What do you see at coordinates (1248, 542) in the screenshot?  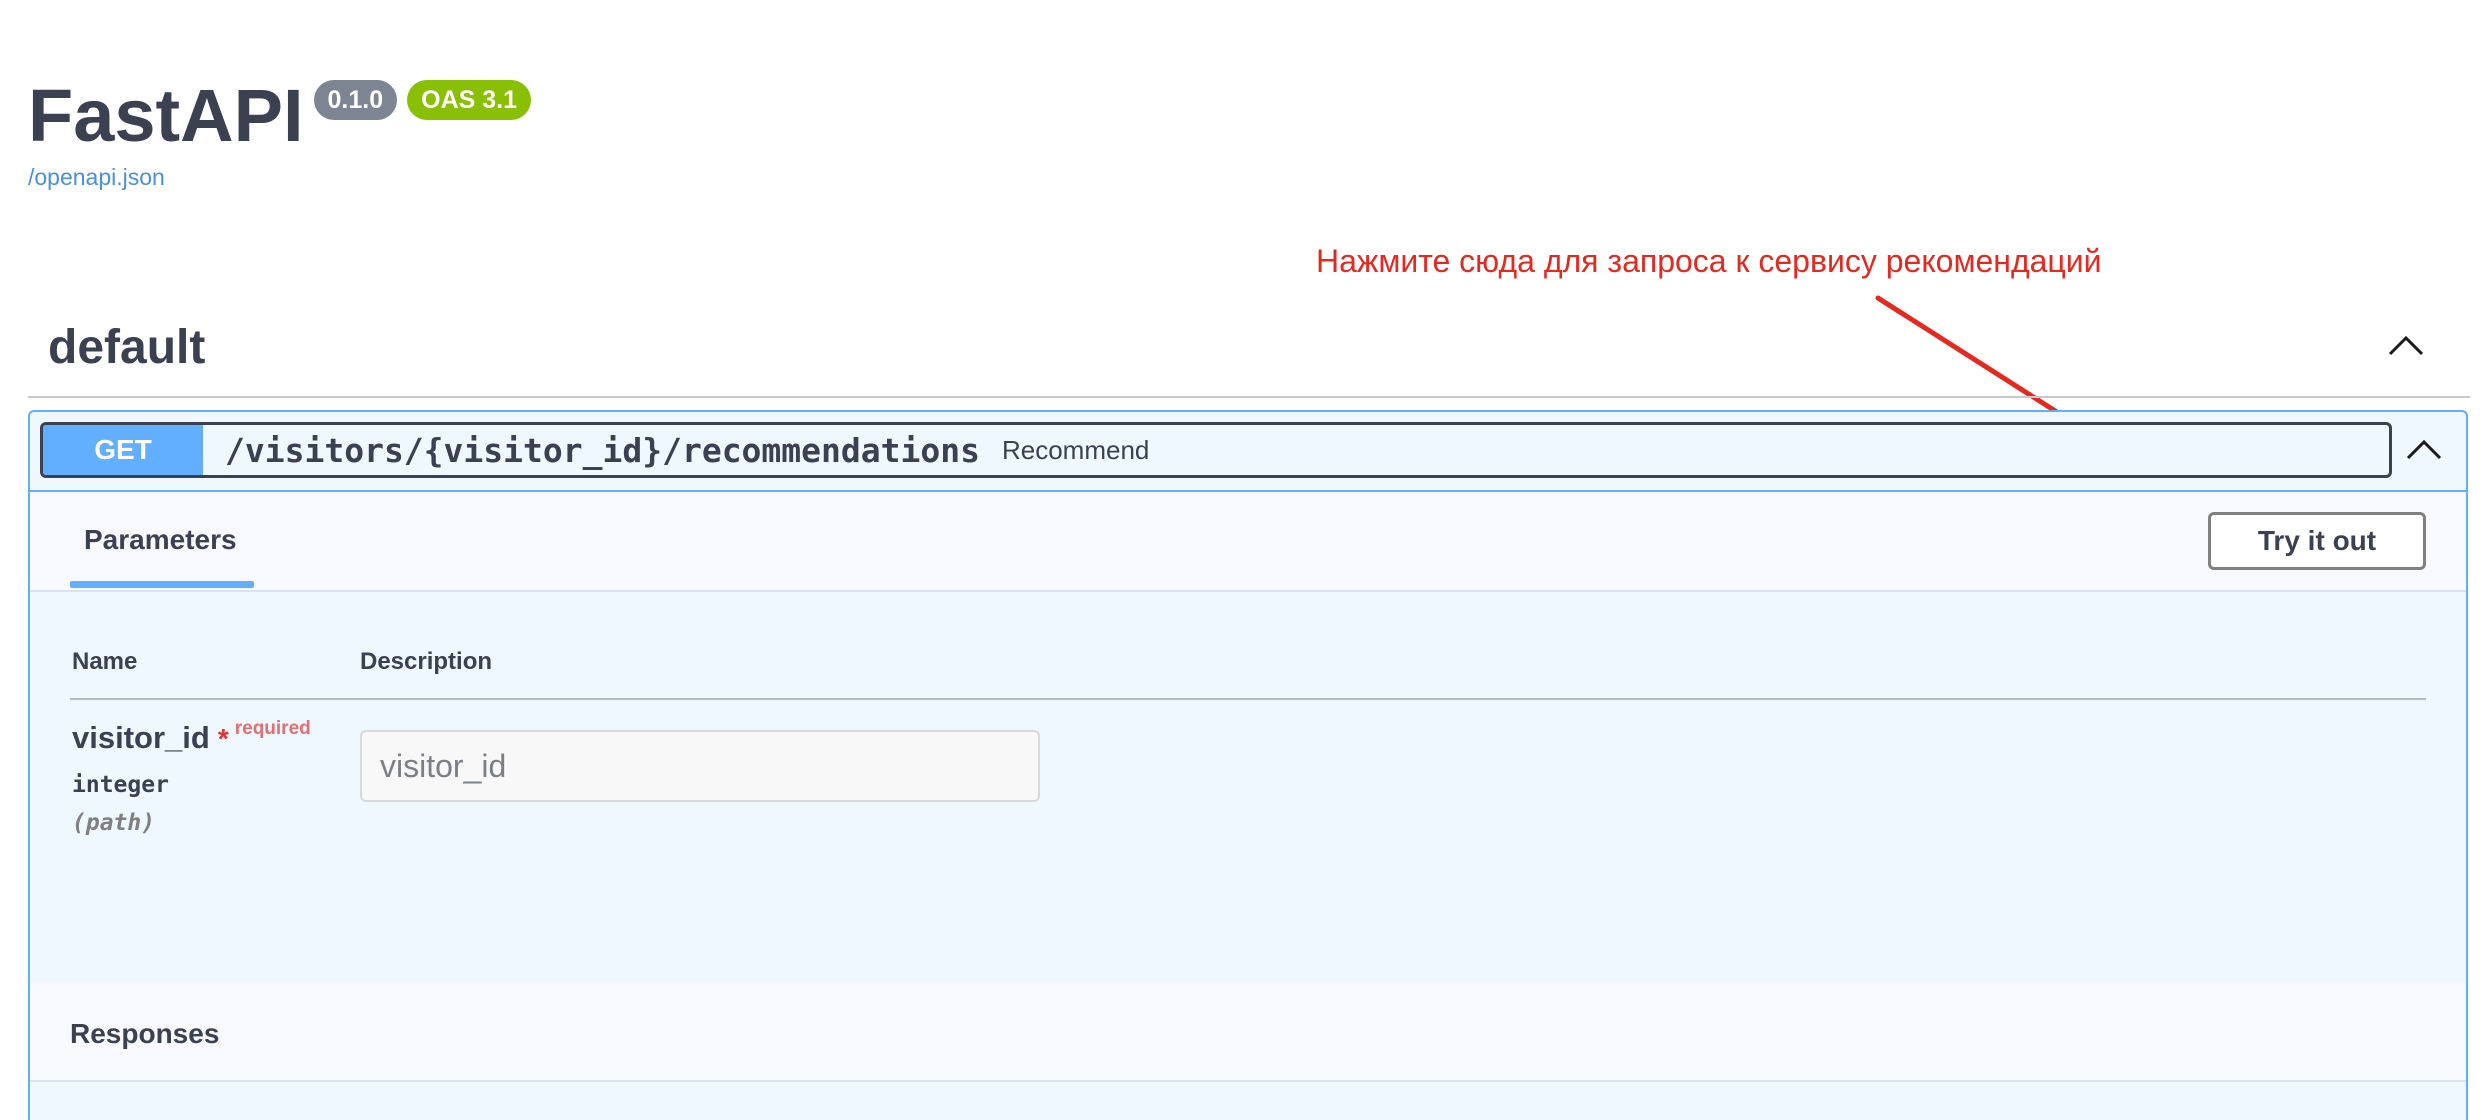 I see `parameters-header: Parameters Try it out` at bounding box center [1248, 542].